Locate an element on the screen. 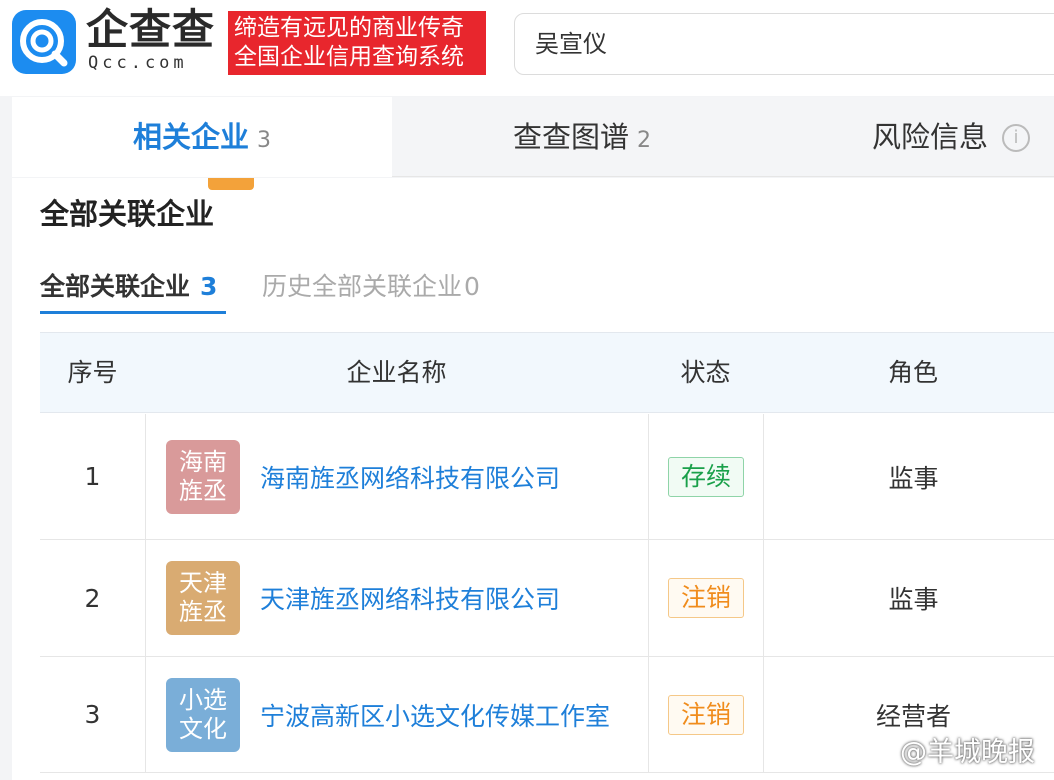 The image size is (1054, 780). company-avatar: 天津 旌丞 is located at coordinates (203, 598).